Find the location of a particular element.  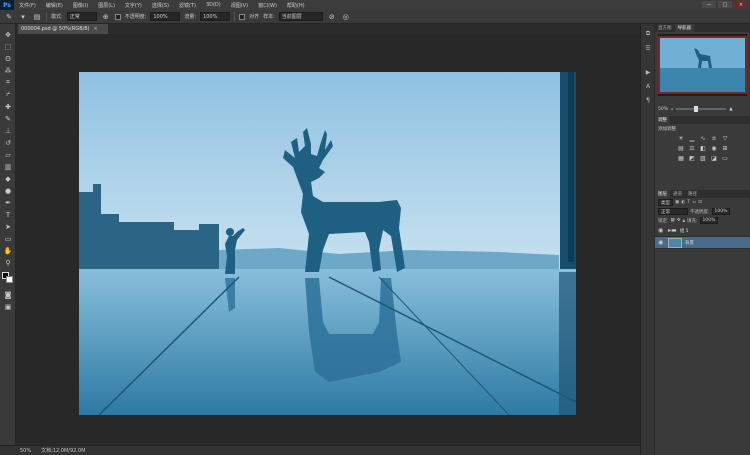

move-tool-icon: ✥ is located at coordinates (8, 34).